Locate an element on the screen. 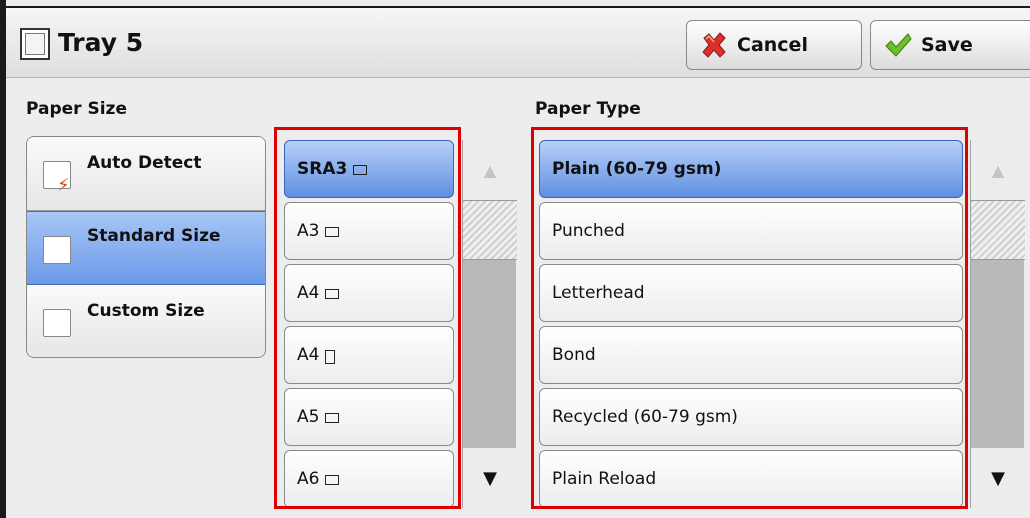 The image size is (1030, 518). type-label: Plain (60-79 gsm) is located at coordinates (637, 169).